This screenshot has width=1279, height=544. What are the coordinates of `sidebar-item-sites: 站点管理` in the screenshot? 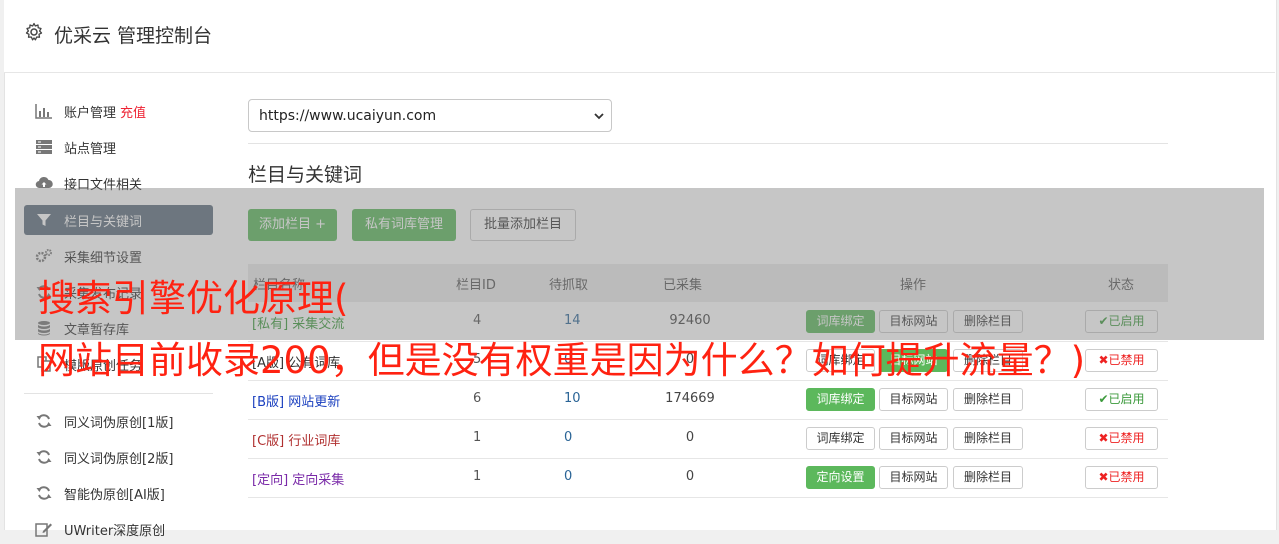 It's located at (118, 147).